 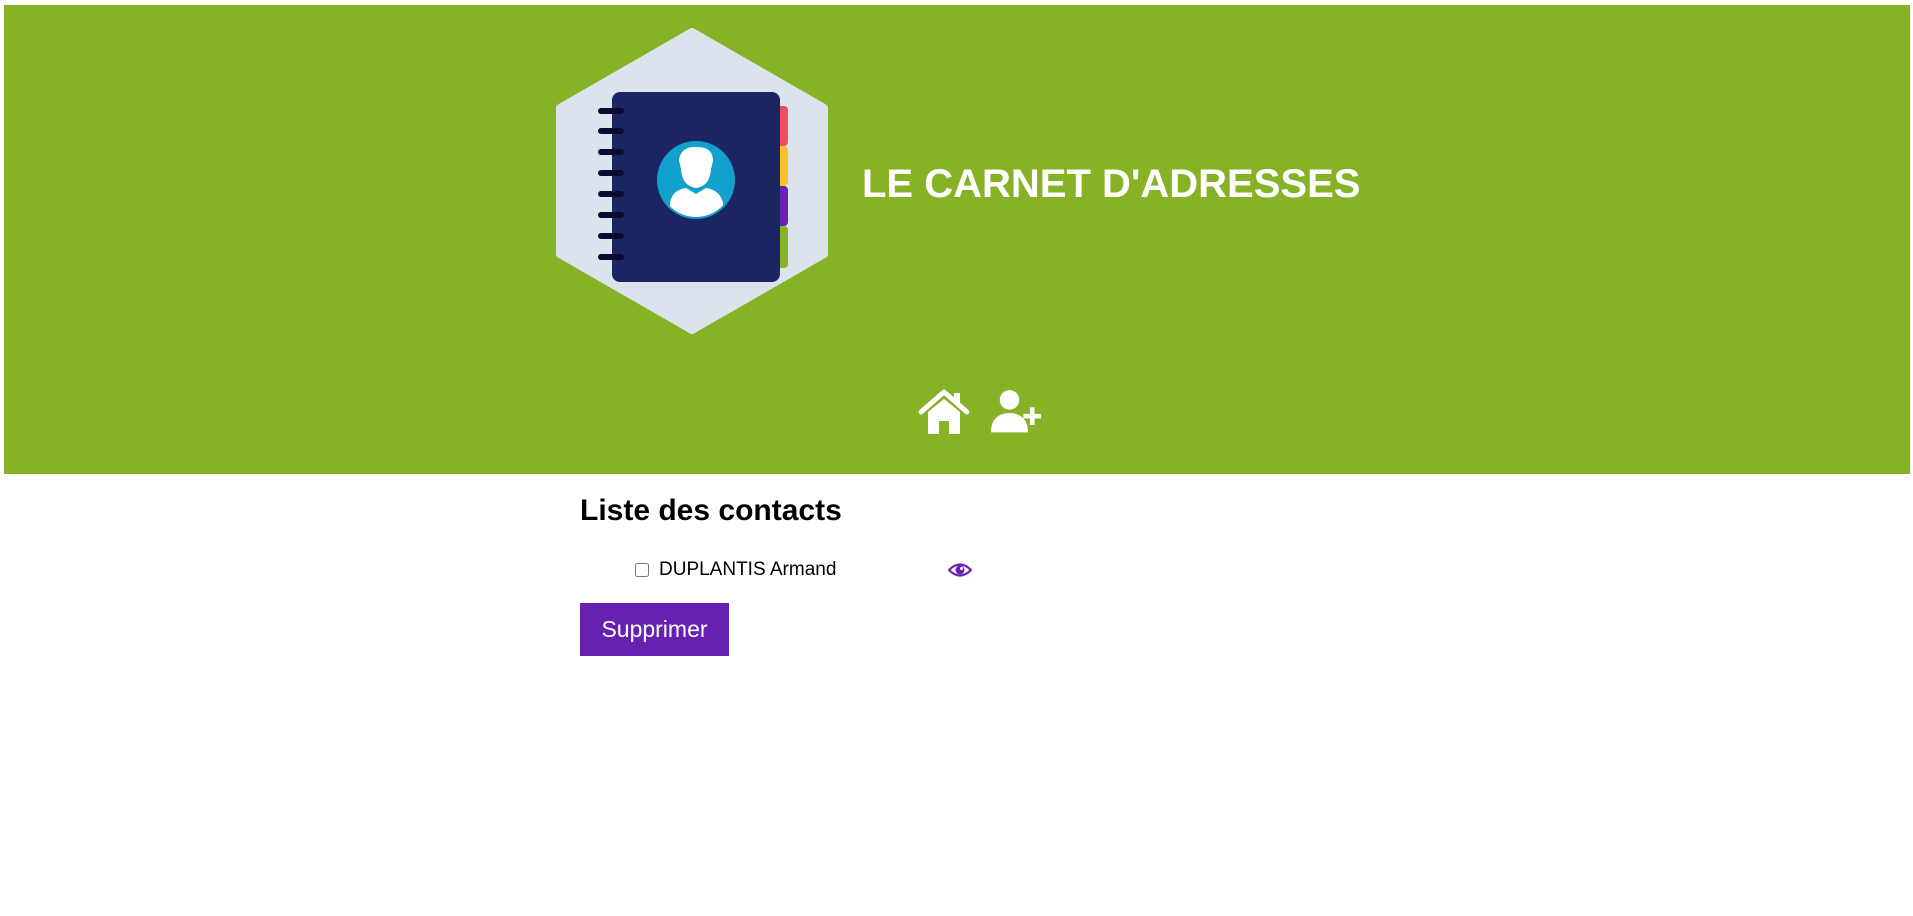 What do you see at coordinates (1016, 412) in the screenshot?
I see `user-plus-icon` at bounding box center [1016, 412].